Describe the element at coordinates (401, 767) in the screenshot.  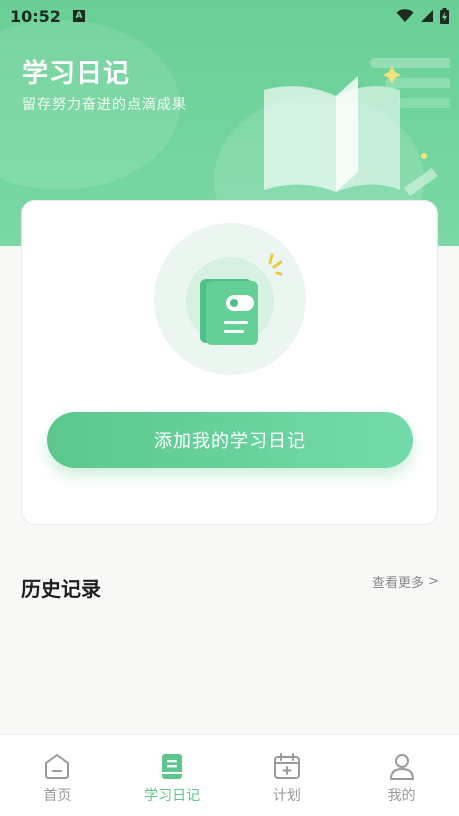
I see `person-icon` at that location.